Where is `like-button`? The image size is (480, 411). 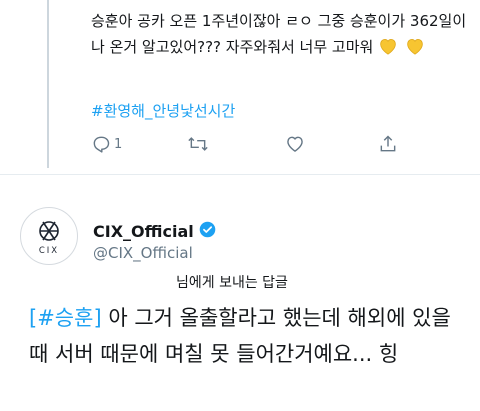
like-button is located at coordinates (295, 144).